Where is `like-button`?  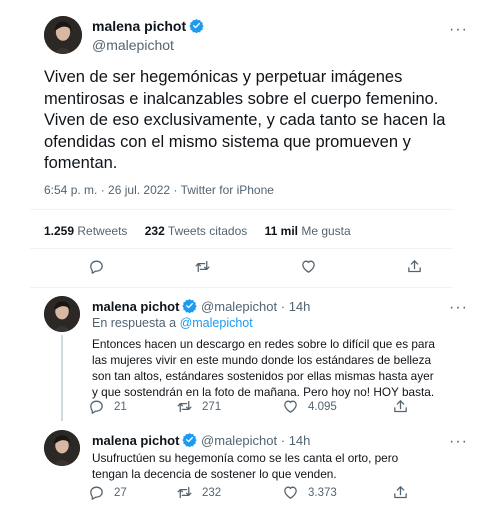 like-button is located at coordinates (308, 266).